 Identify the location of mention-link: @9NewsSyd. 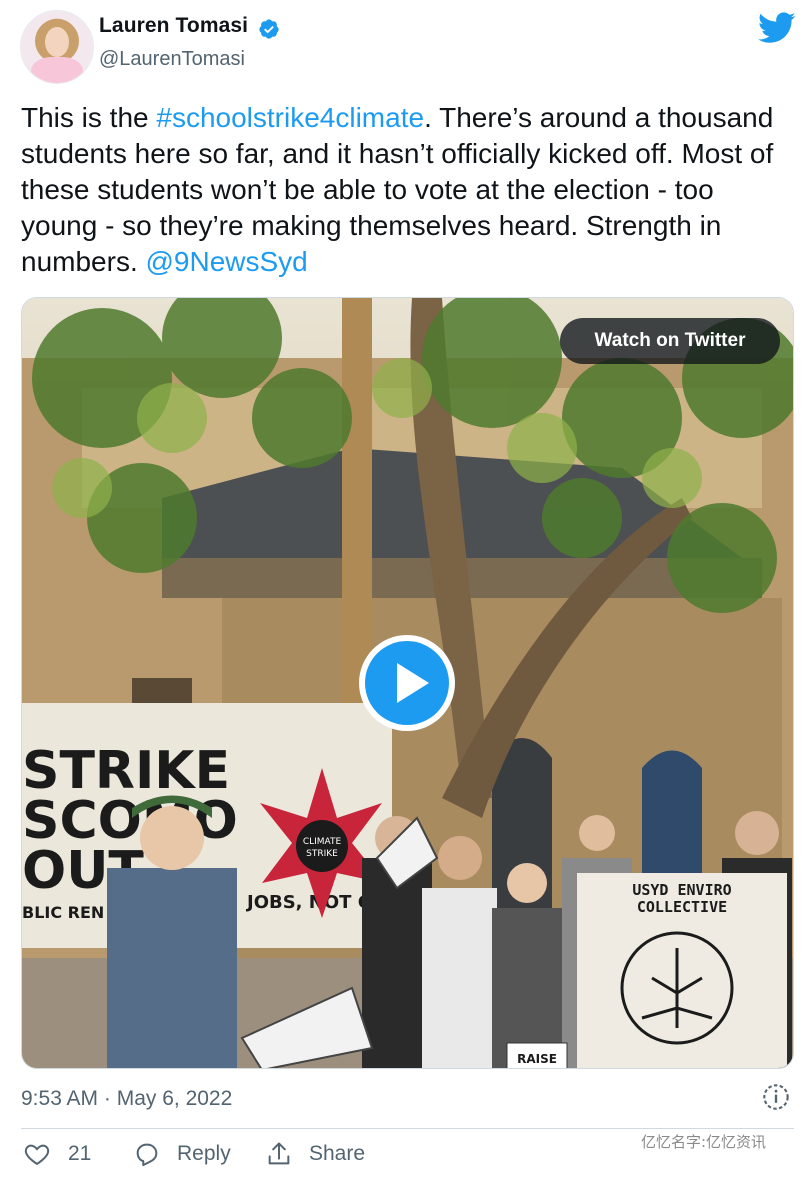
(227, 261).